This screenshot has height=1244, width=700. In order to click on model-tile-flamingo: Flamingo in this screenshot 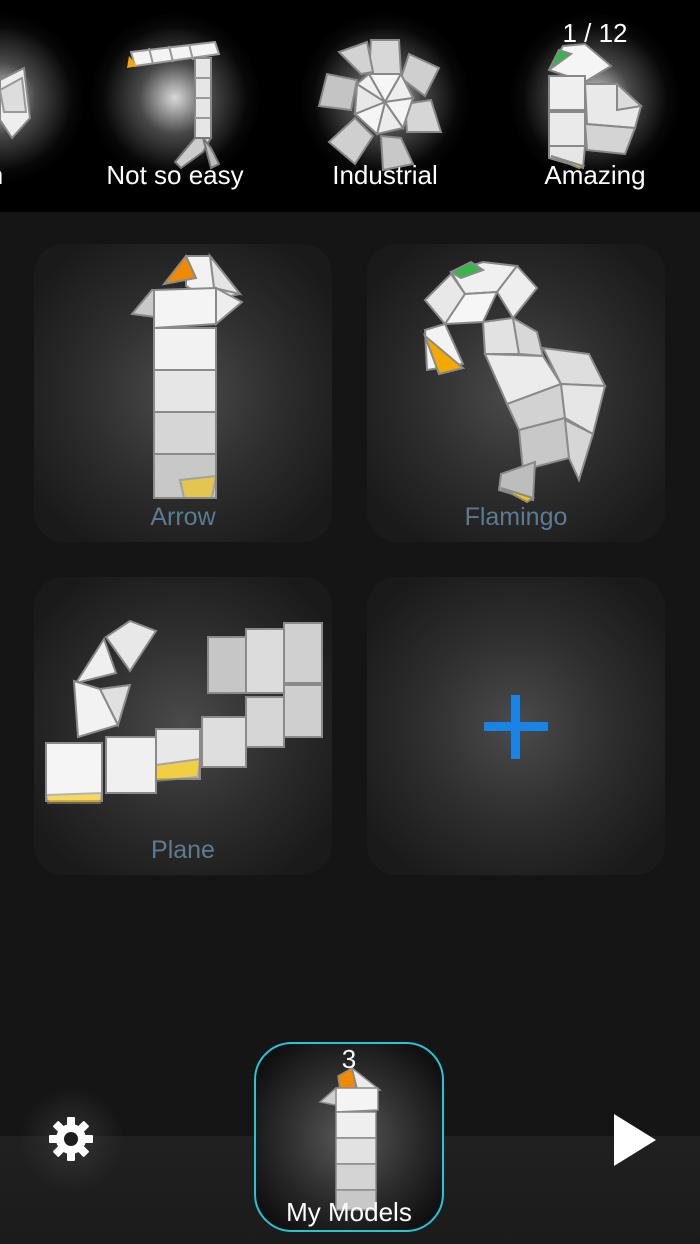, I will do `click(516, 393)`.